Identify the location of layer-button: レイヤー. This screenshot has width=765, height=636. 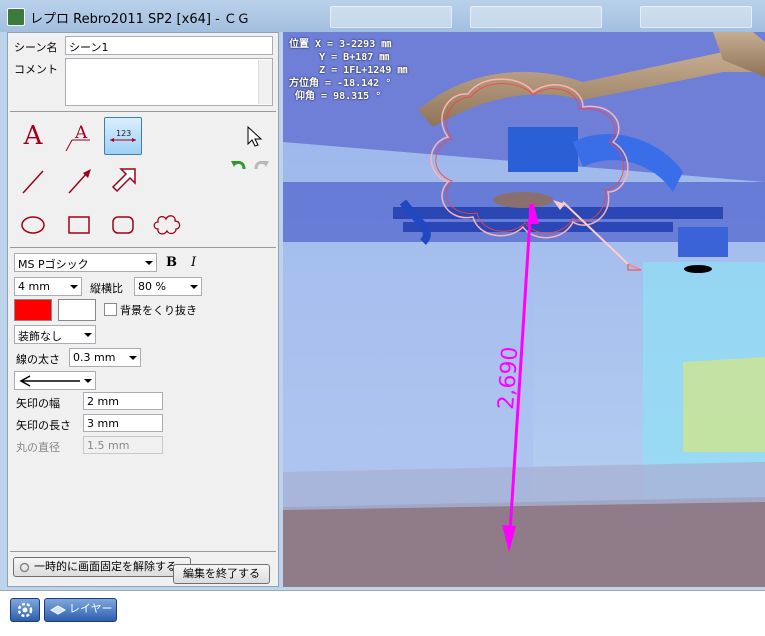
(80, 610).